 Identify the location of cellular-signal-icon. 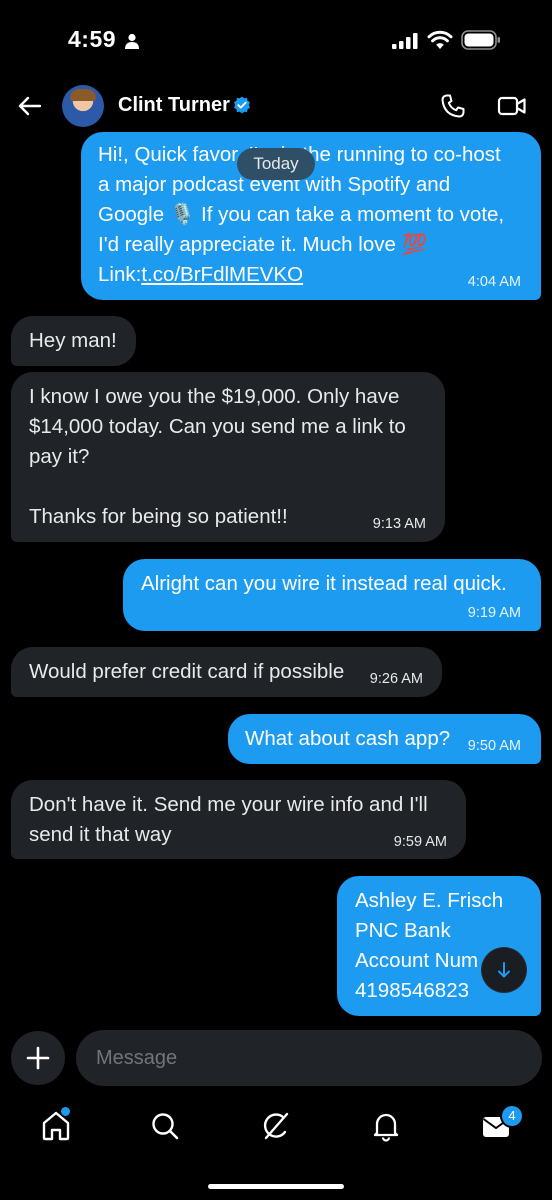
(405, 41).